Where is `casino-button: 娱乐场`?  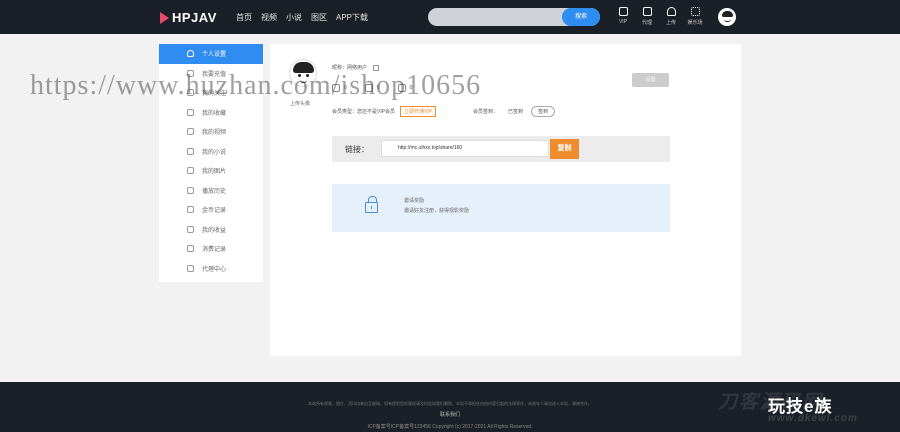
casino-button: 娱乐场 is located at coordinates (695, 16).